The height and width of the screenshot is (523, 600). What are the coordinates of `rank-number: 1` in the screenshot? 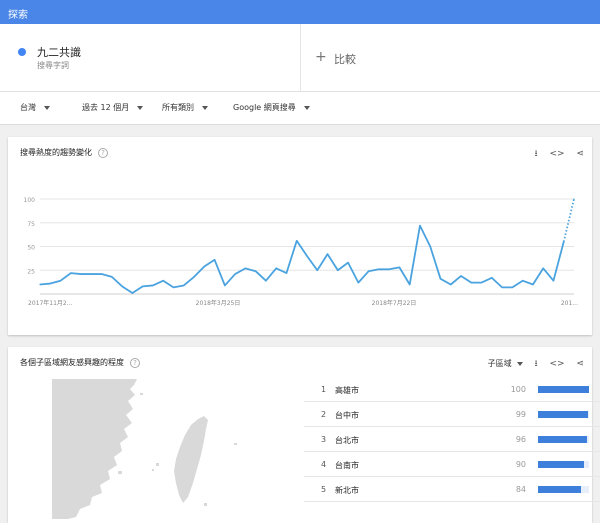 It's located at (324, 389).